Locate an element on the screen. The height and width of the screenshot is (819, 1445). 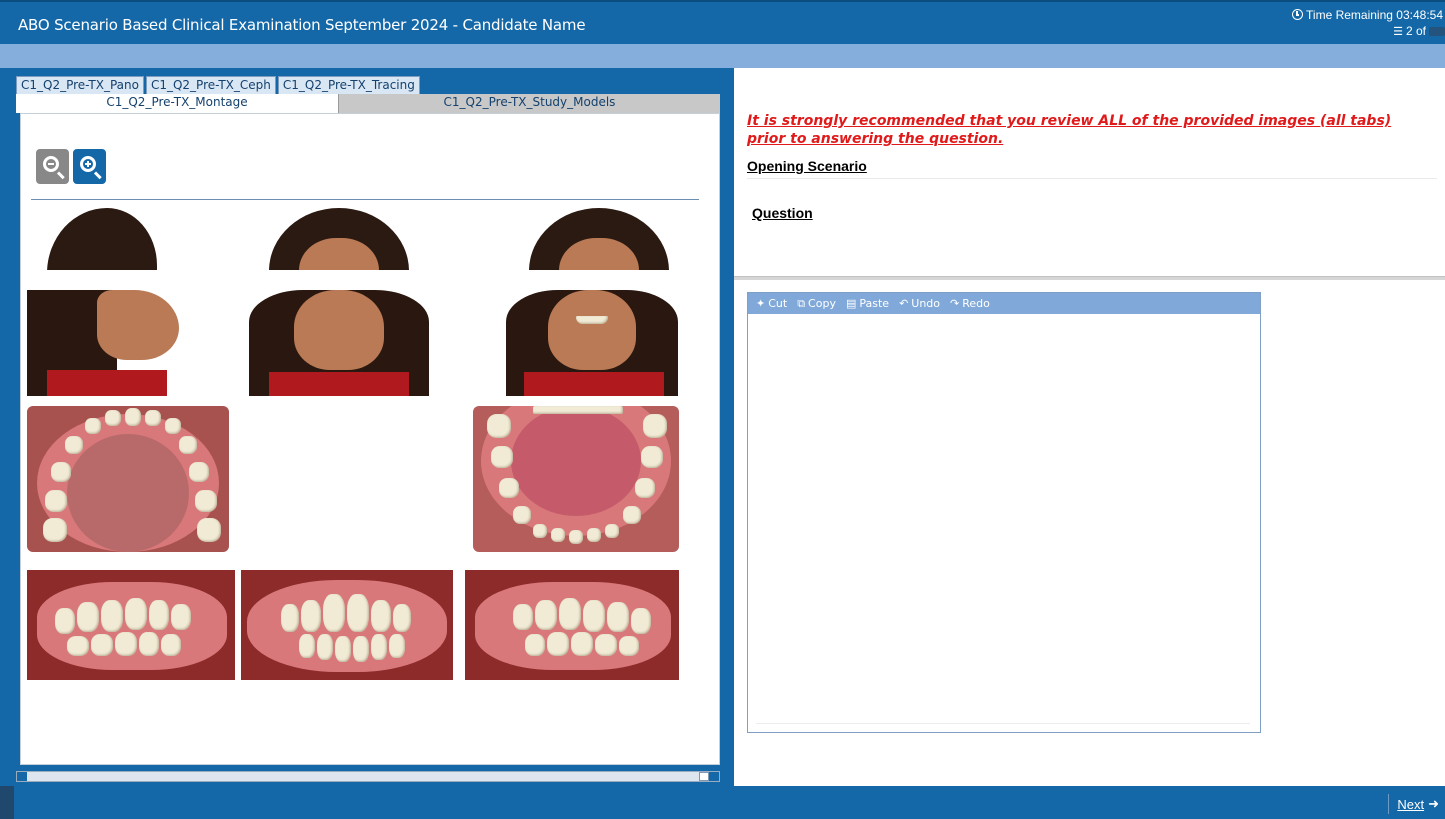
redo-button: ↷ Redo is located at coordinates (970, 303).